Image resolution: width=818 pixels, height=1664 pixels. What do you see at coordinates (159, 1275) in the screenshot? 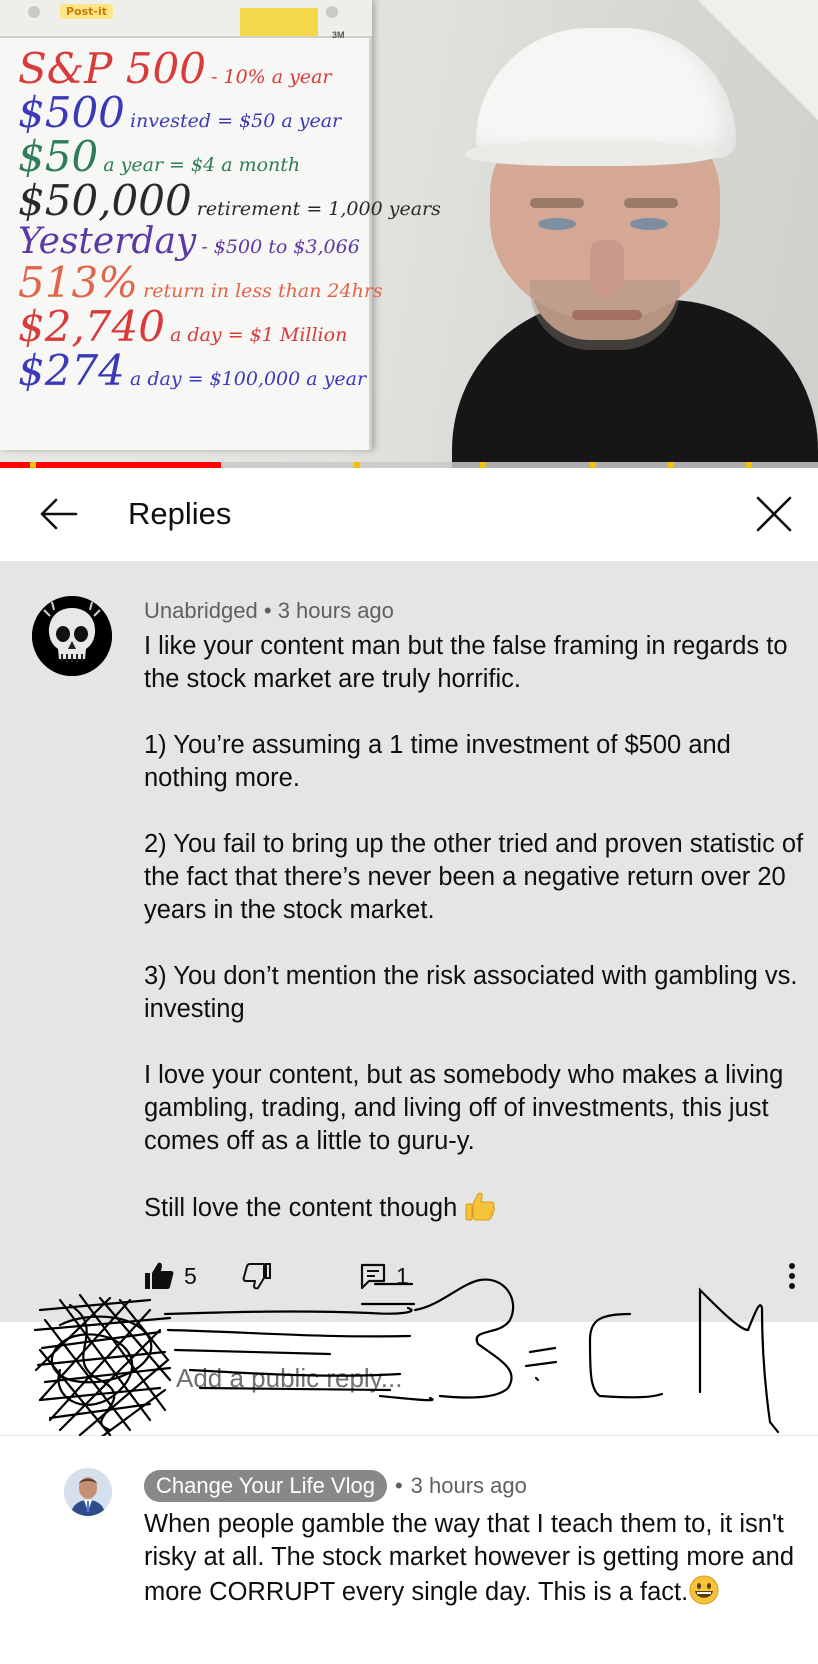
I see `thumbs-up-icon` at bounding box center [159, 1275].